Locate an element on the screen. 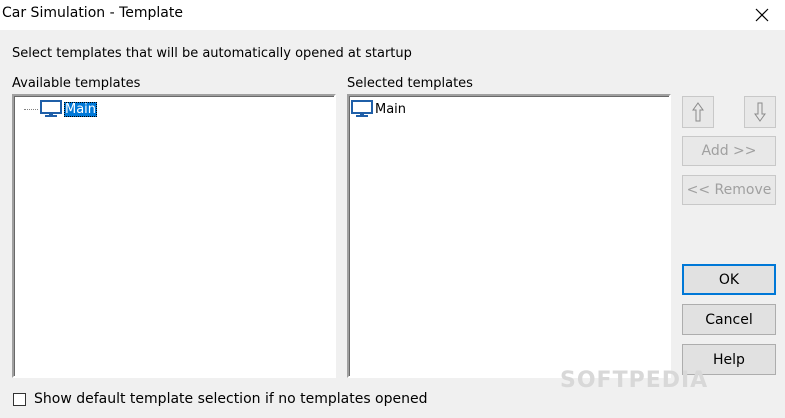 This screenshot has width=785, height=418. add-button: Add >> is located at coordinates (729, 151).